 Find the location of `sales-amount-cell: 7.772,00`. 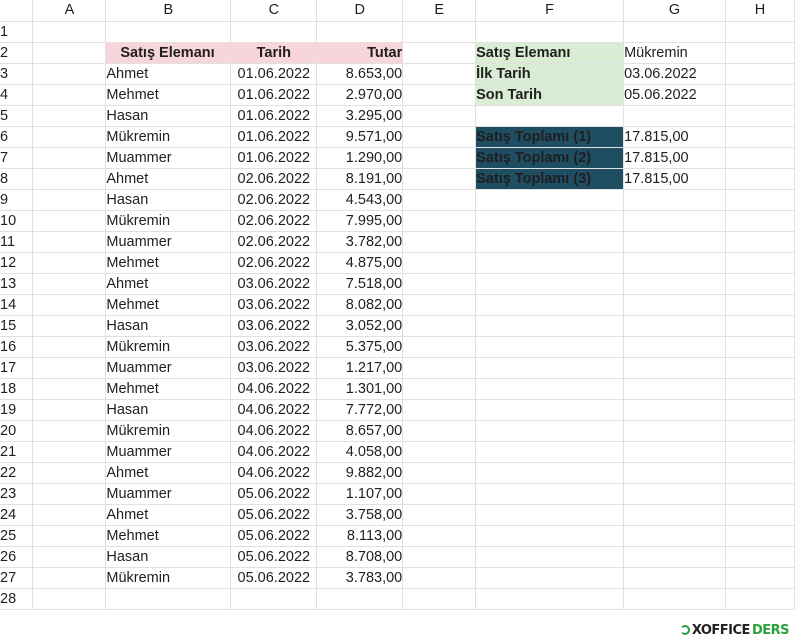

sales-amount-cell: 7.772,00 is located at coordinates (360, 410).